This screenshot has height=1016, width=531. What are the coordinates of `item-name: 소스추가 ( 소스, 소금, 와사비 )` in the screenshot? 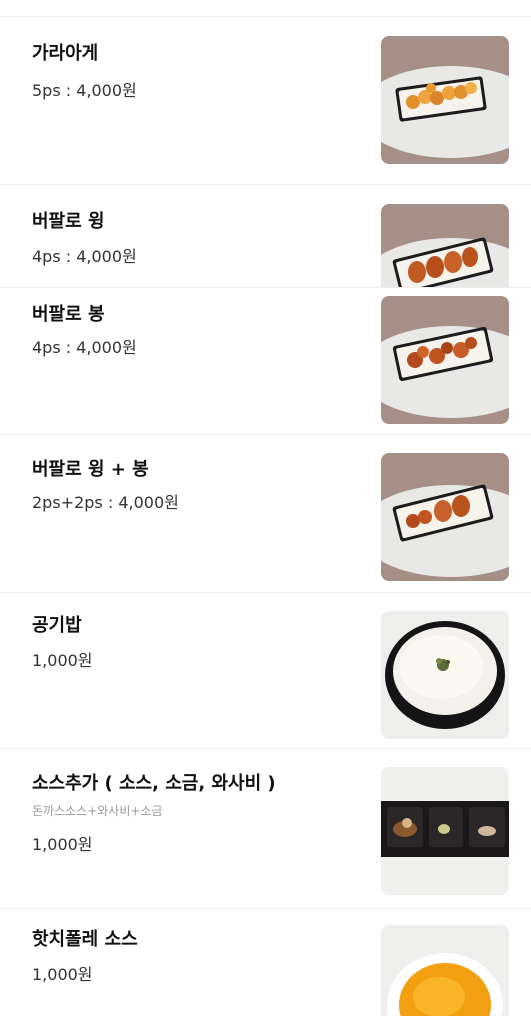 It's located at (154, 783).